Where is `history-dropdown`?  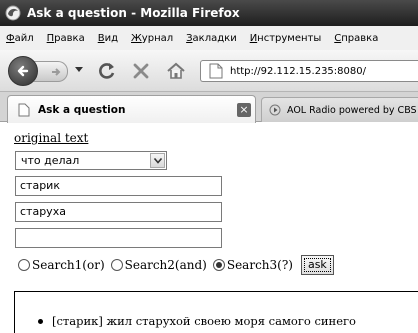
history-dropdown is located at coordinates (79, 70).